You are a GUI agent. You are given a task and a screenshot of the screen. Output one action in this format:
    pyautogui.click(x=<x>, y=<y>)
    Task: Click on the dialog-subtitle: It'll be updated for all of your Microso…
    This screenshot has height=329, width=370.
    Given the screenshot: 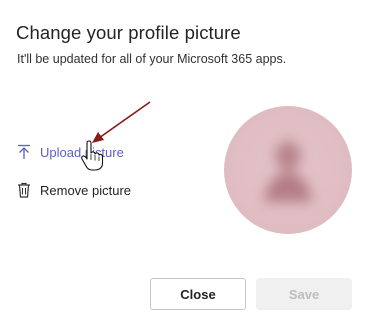 What is the action you would take?
    pyautogui.click(x=152, y=59)
    